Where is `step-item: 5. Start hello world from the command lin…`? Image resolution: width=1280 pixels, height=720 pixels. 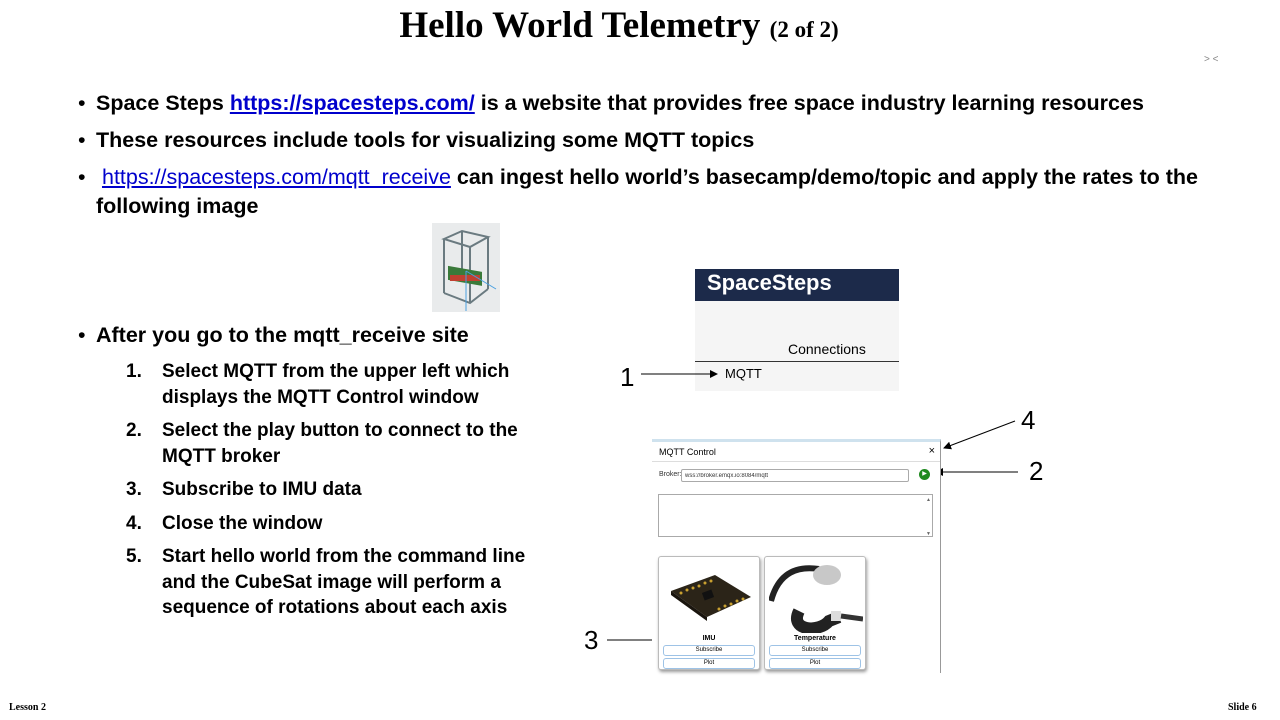 step-item: 5. Start hello world from the command lin… is located at coordinates (333, 582).